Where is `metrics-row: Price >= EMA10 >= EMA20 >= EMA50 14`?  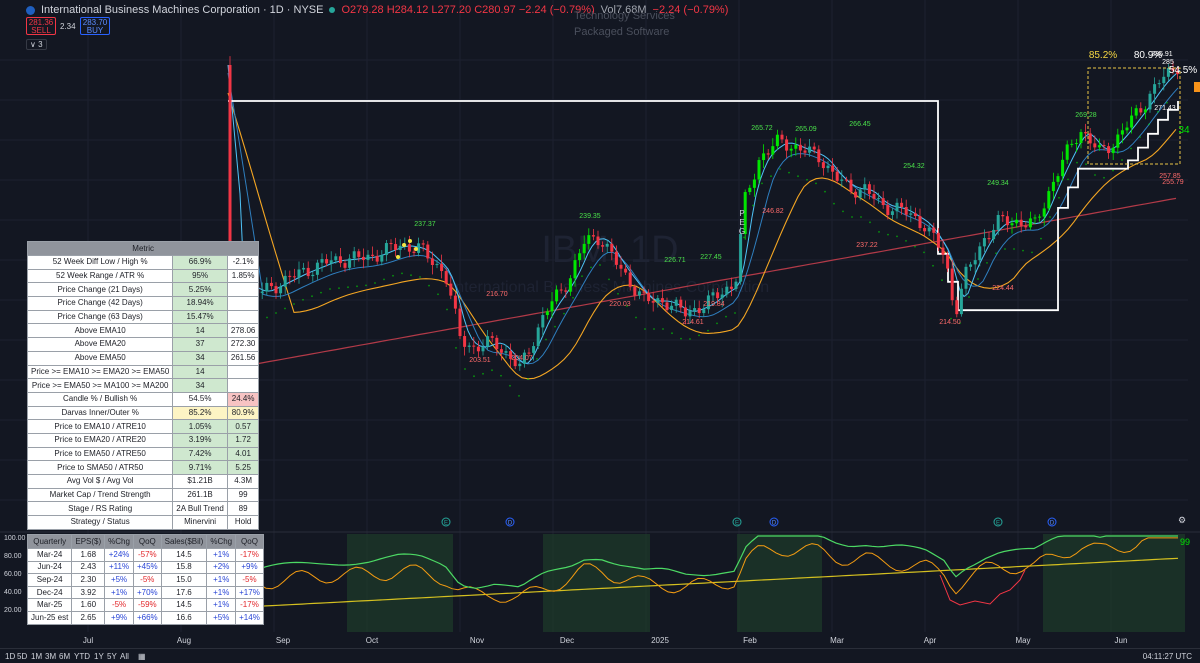
metrics-row: Price >= EMA10 >= EMA20 >= EMA50 14 is located at coordinates (143, 372).